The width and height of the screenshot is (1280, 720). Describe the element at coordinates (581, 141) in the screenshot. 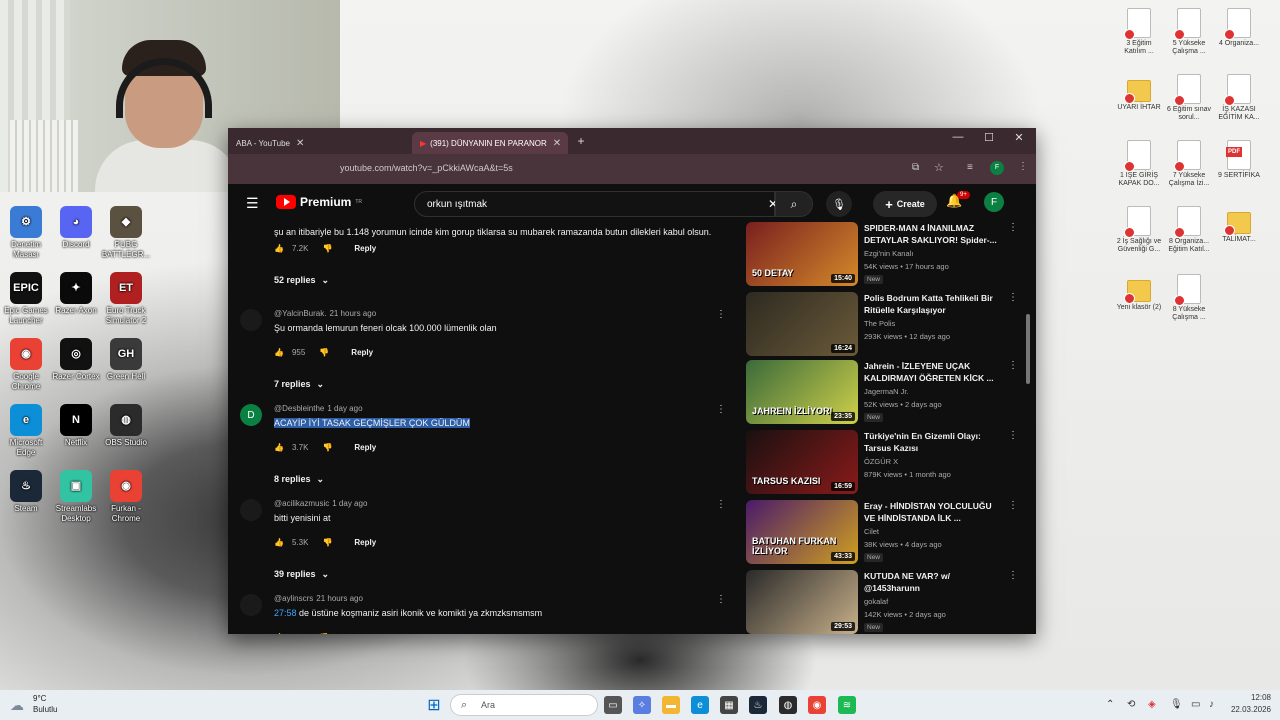

I see `new-tab-icon: +` at that location.